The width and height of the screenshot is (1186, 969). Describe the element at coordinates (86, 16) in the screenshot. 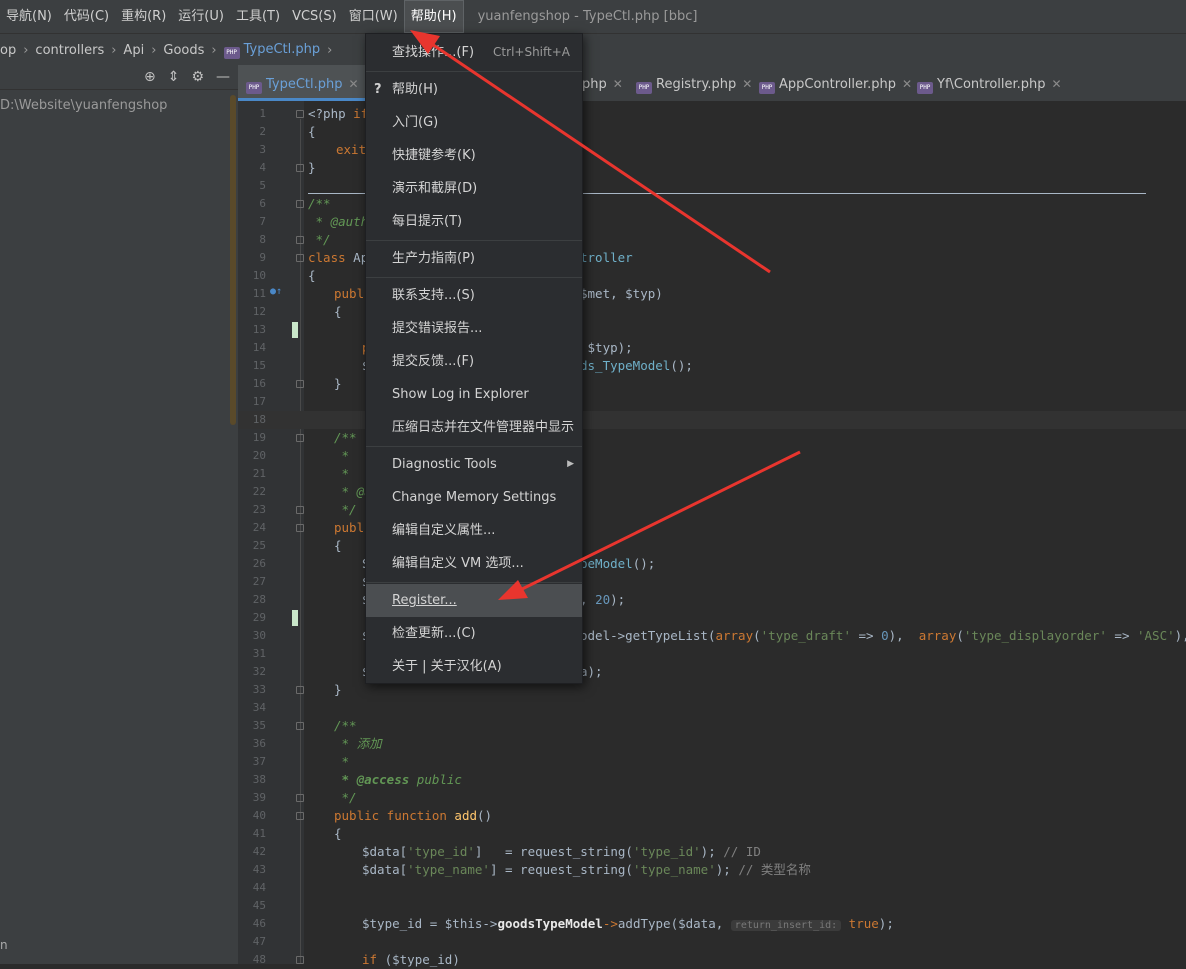

I see `menu-code: 代码(C)` at that location.